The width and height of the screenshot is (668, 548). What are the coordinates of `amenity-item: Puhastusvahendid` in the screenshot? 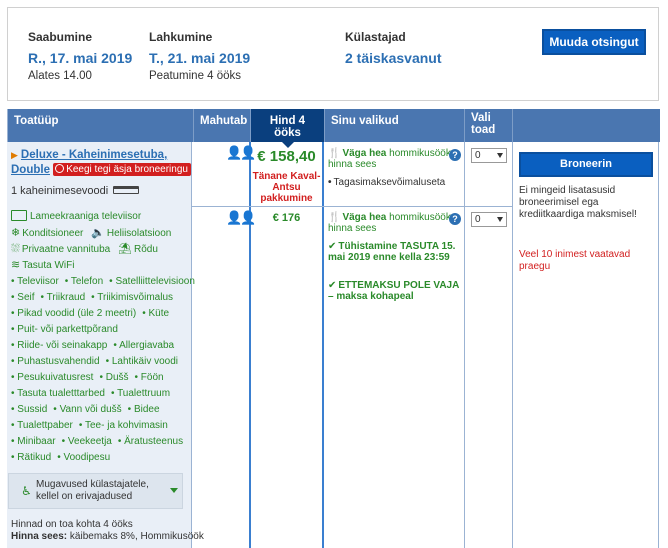 It's located at (58, 361).